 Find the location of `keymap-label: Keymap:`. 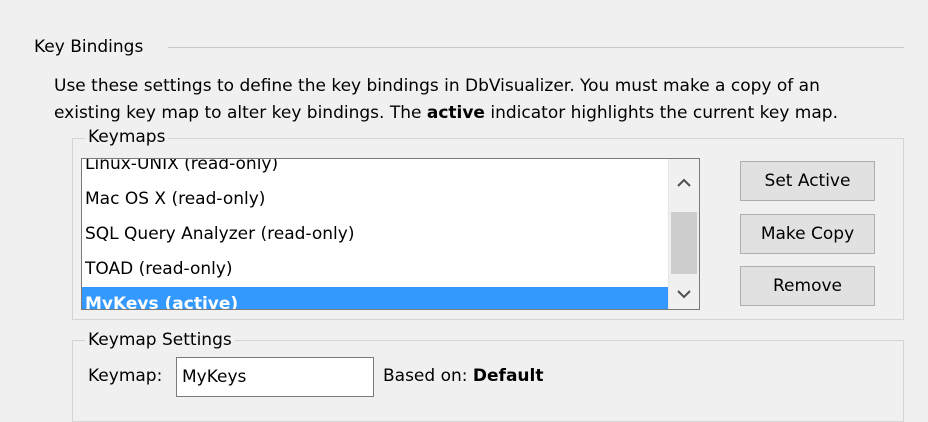

keymap-label: Keymap: is located at coordinates (125, 376).